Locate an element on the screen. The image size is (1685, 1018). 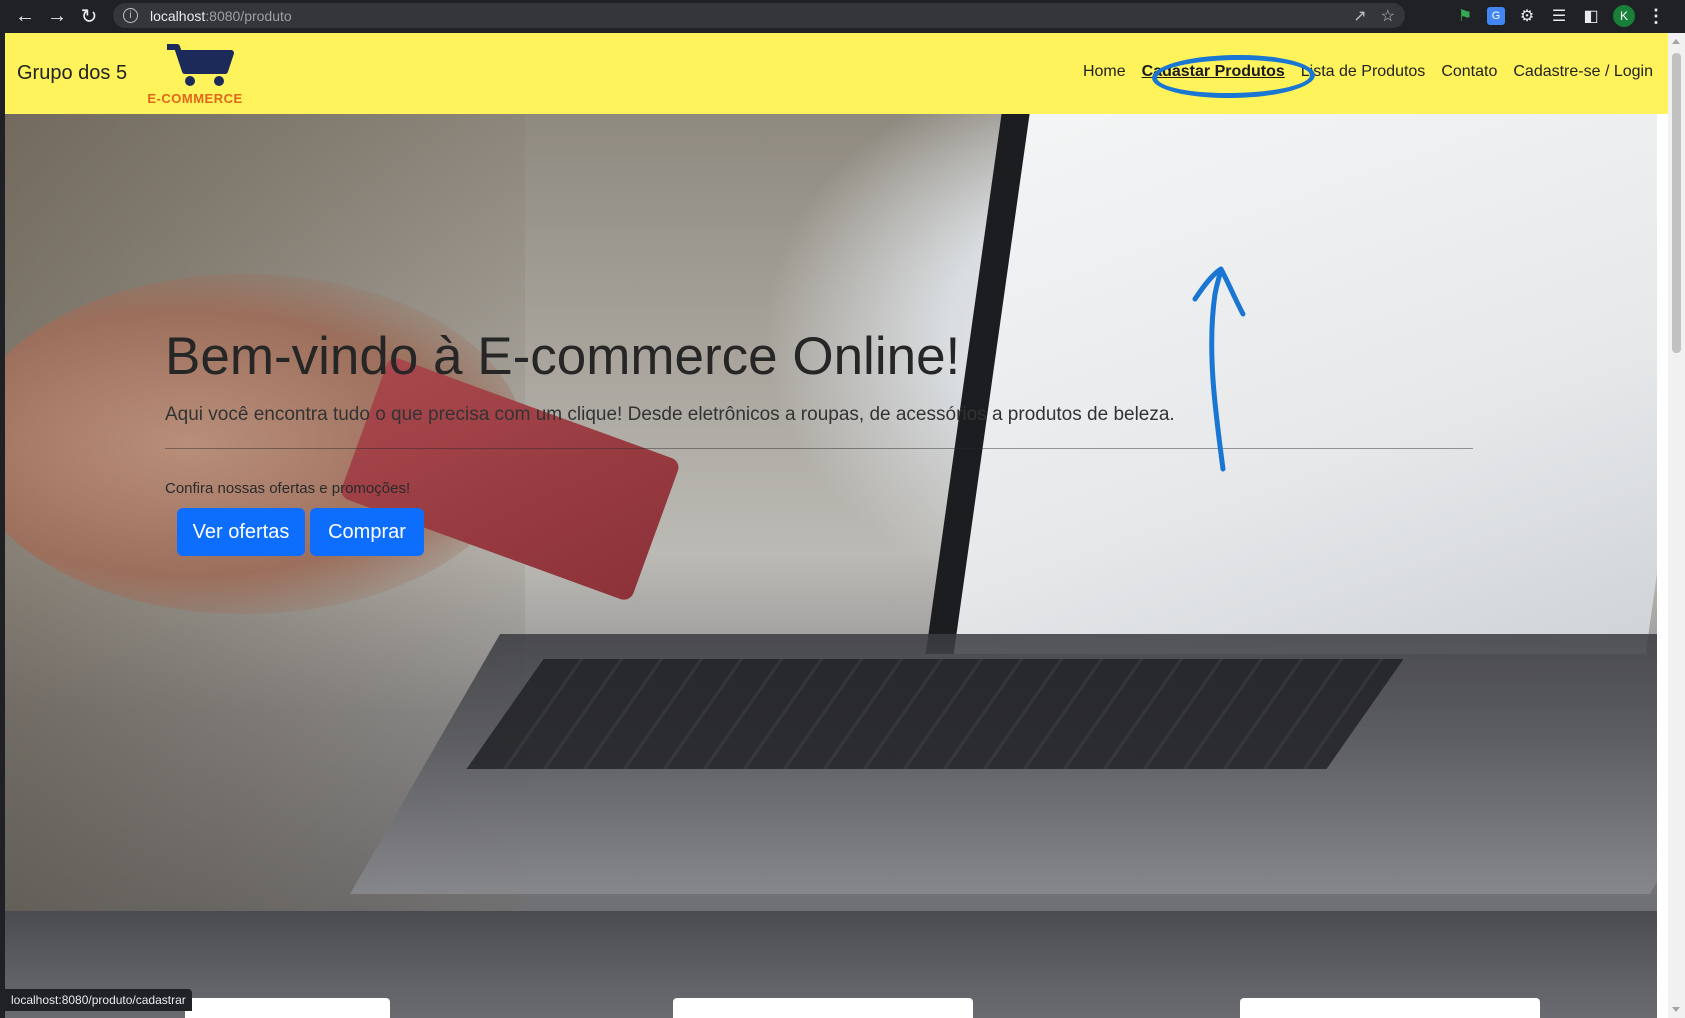
hero-divider is located at coordinates (819, 448).